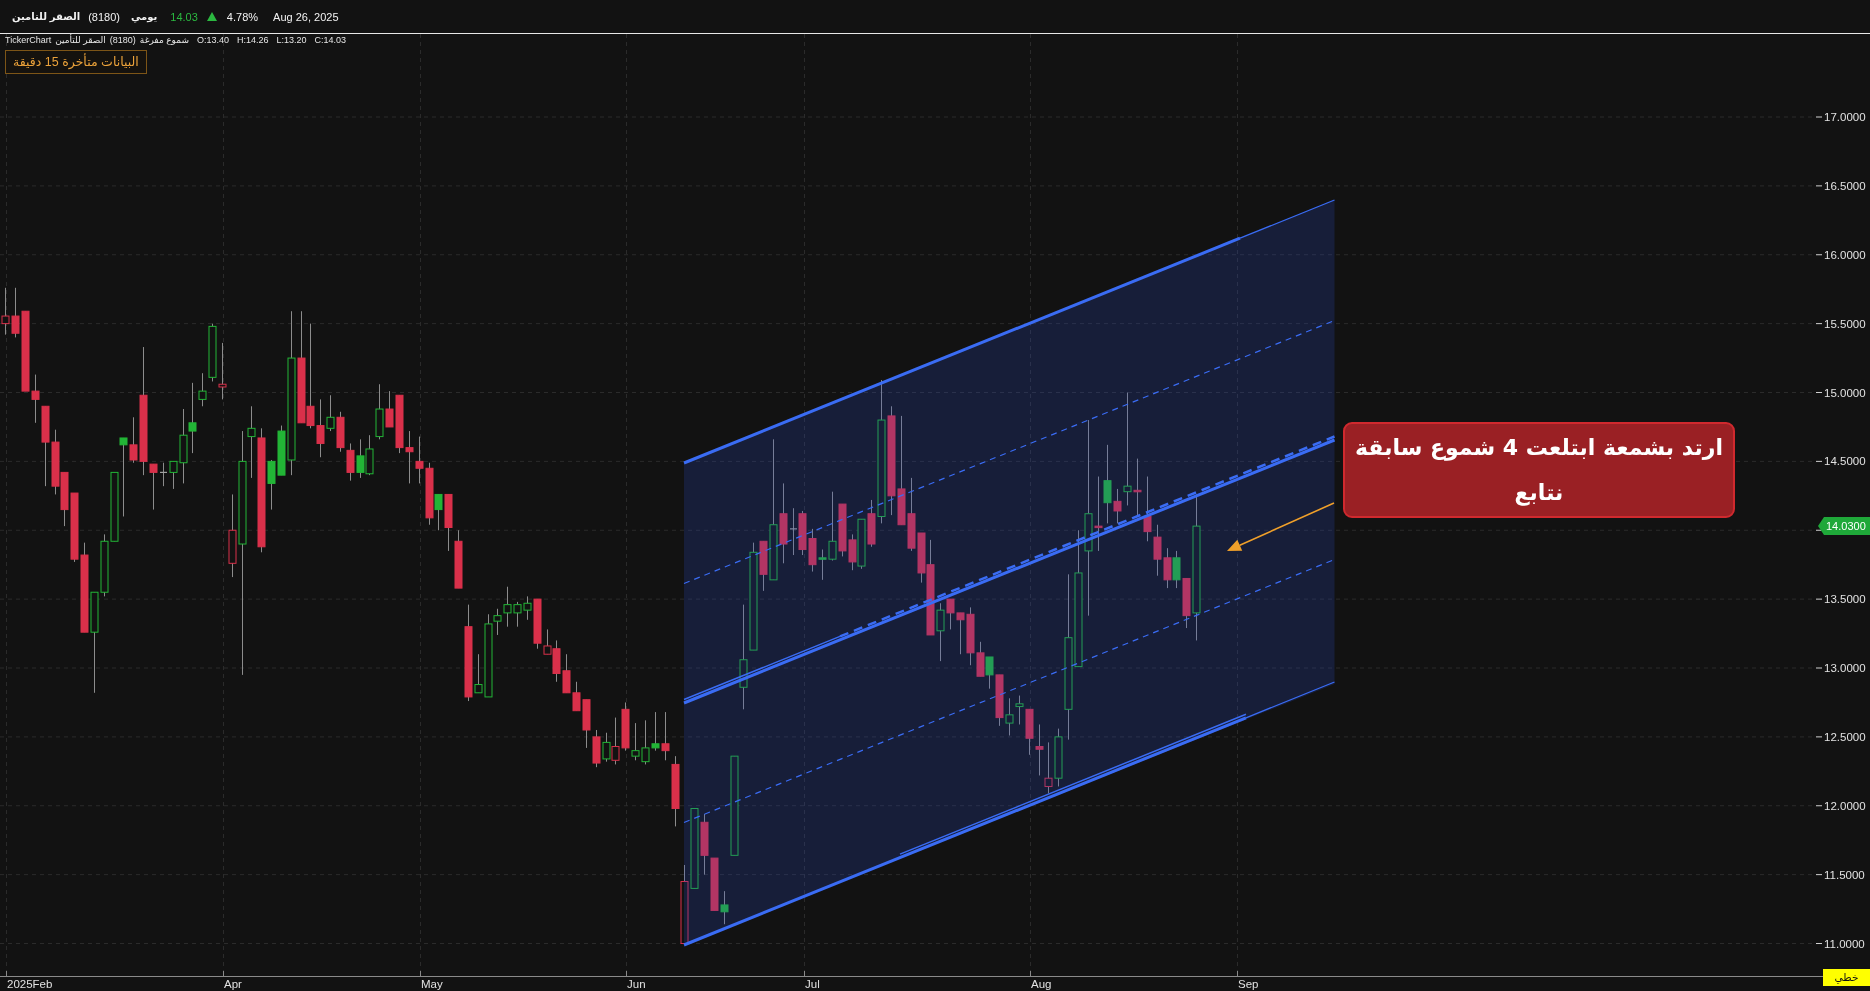 This screenshot has height=991, width=1870. I want to click on price-axis-label: 15.5000, so click(1845, 323).